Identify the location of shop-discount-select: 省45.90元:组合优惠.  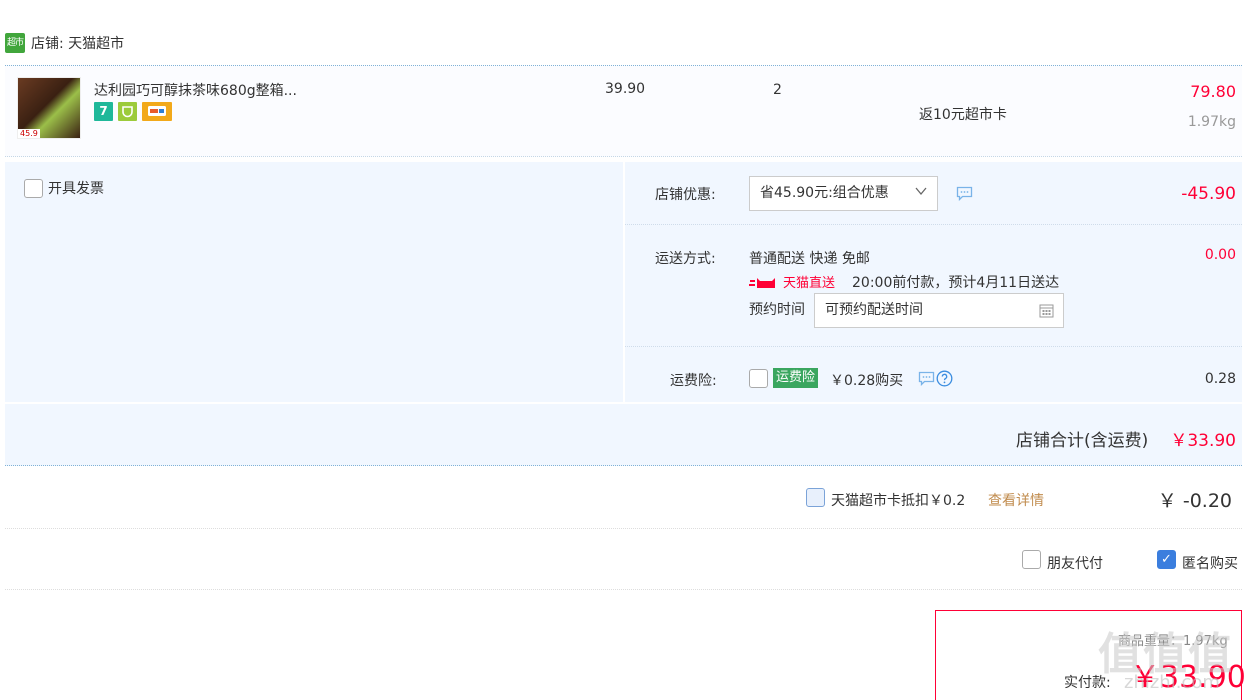
(843, 193).